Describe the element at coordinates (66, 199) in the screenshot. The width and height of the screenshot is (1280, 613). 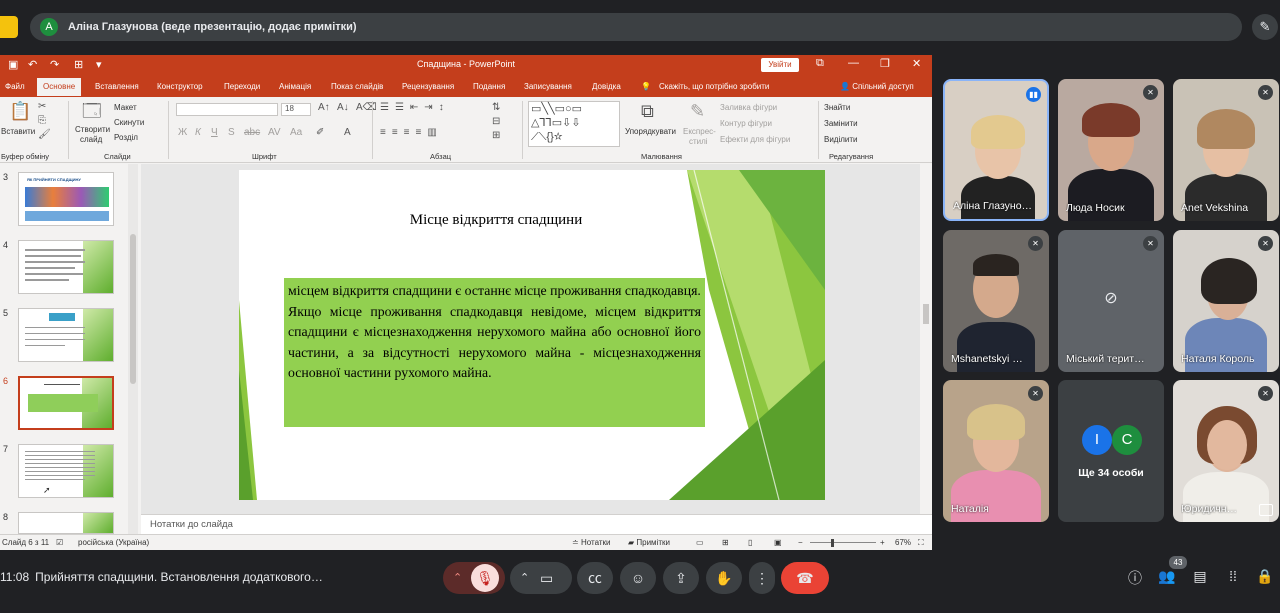
I see `slide-thumbnail-3: ЯК ПРИЙНЯТИ СПАДЩИНУ` at that location.